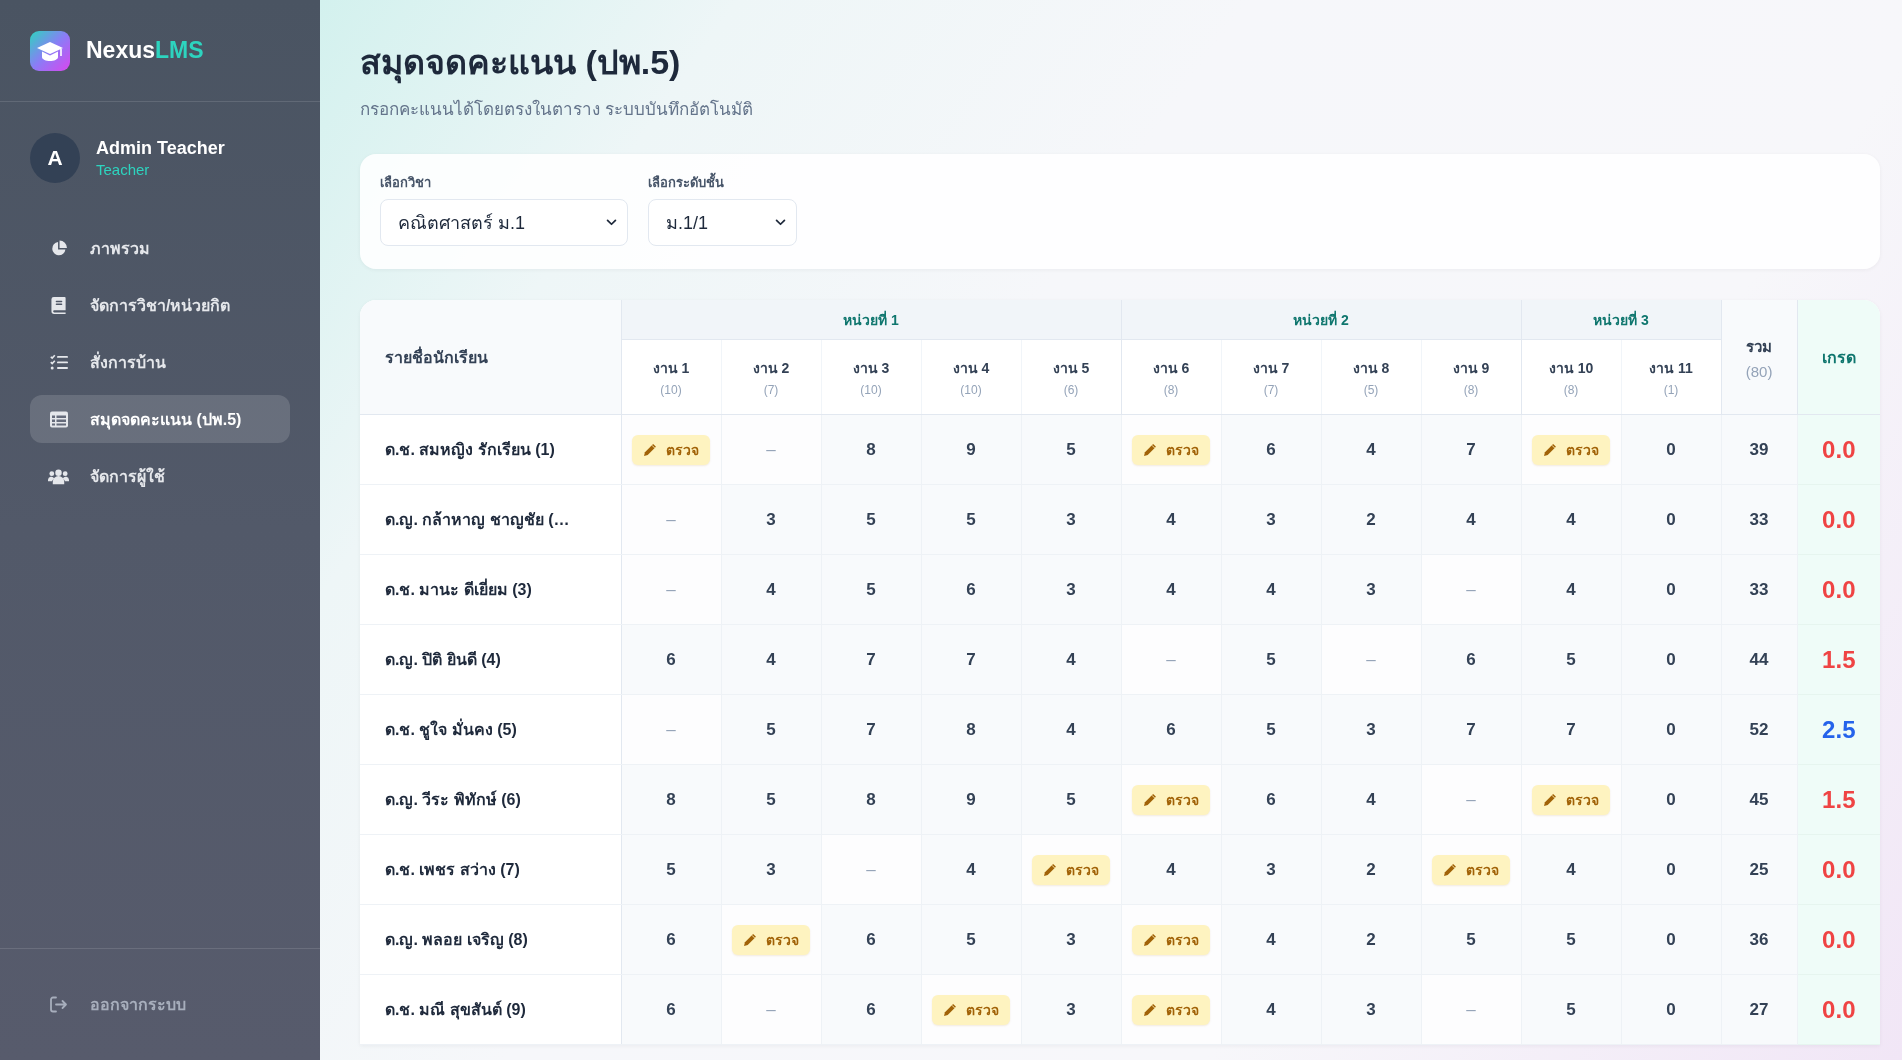 This screenshot has height=1060, width=1902. Describe the element at coordinates (1621, 320) in the screenshot. I see `unit-header: หน่วยที่ 3` at that location.